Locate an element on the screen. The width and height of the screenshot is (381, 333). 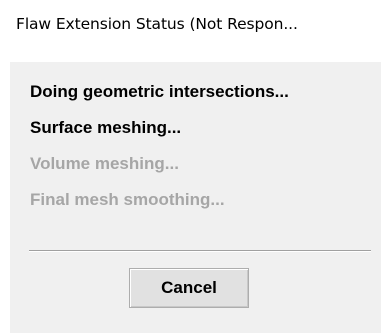
cancel-button: Cancel is located at coordinates (189, 288).